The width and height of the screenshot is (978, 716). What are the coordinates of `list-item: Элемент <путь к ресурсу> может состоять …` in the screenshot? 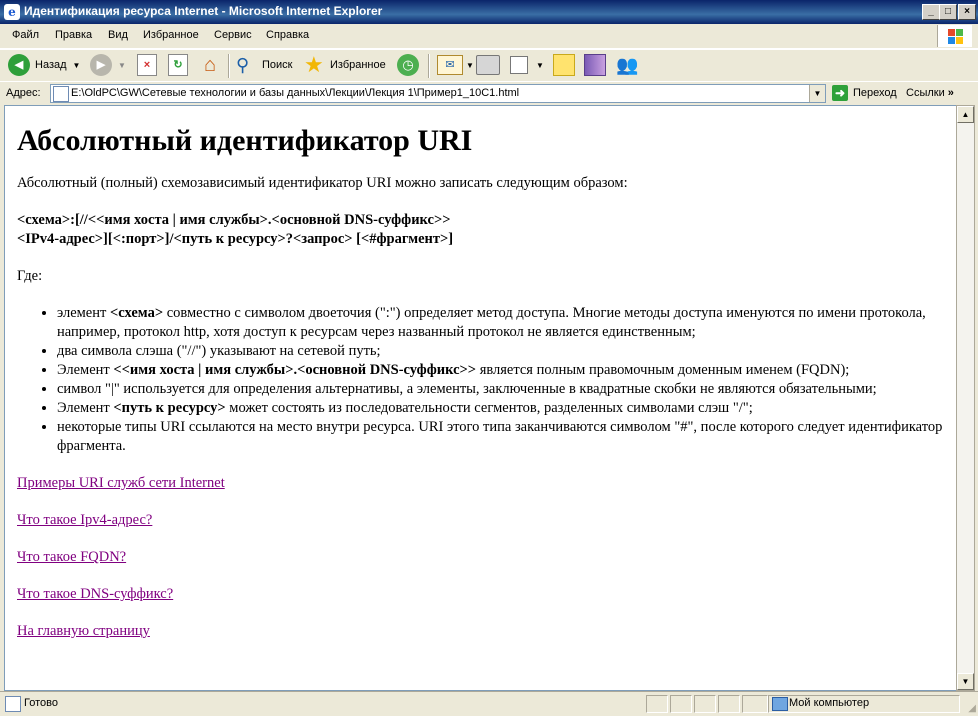 It's located at (501, 408).